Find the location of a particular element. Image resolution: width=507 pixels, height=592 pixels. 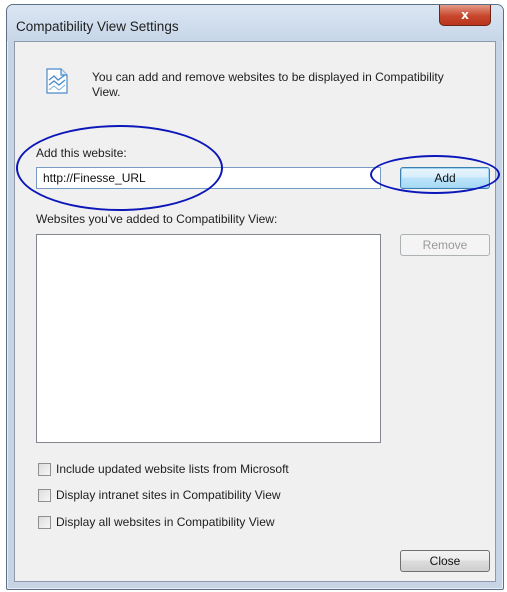

remove-button: Remove is located at coordinates (445, 245).